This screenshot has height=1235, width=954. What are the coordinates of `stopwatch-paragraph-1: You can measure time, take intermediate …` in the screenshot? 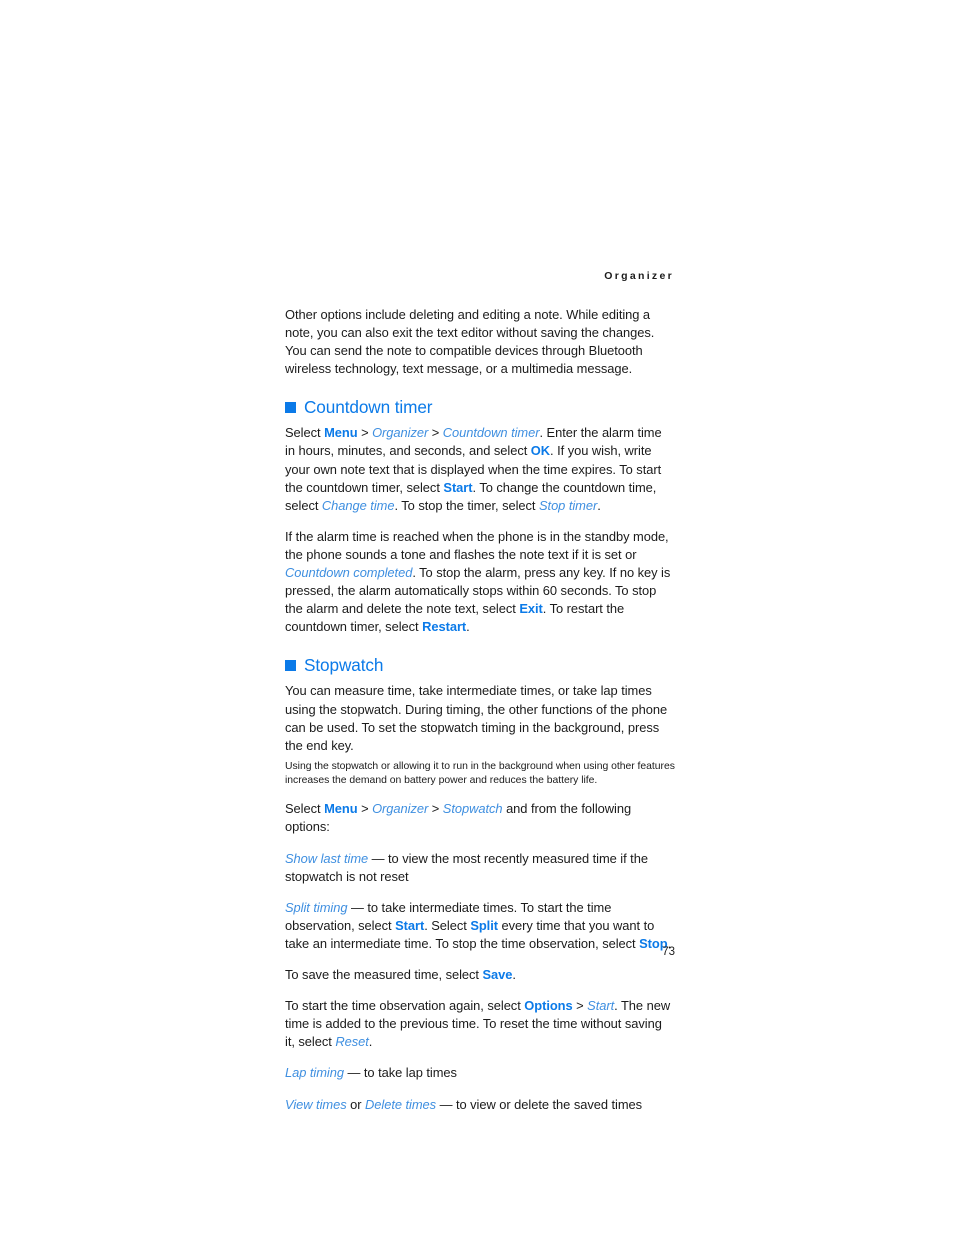 It's located at (476, 718).